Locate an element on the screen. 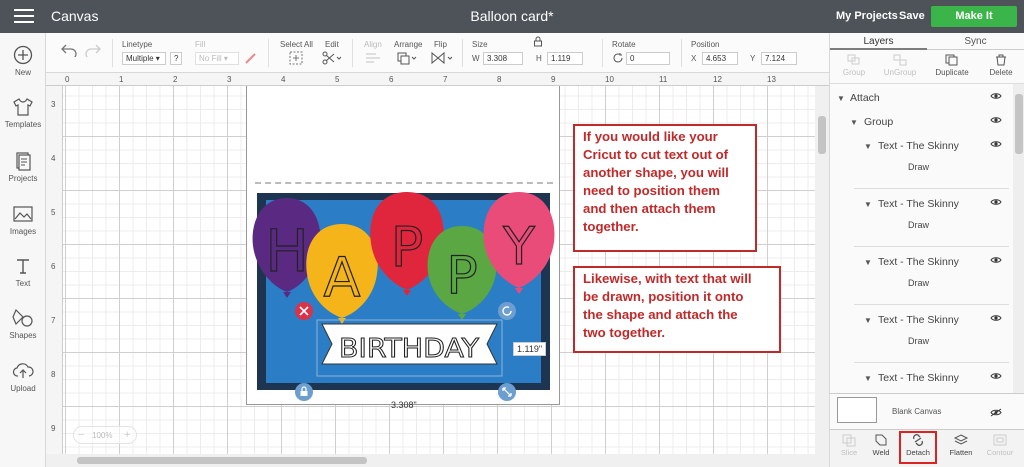  sidebar-item-shapes: Shapes is located at coordinates (23, 324).